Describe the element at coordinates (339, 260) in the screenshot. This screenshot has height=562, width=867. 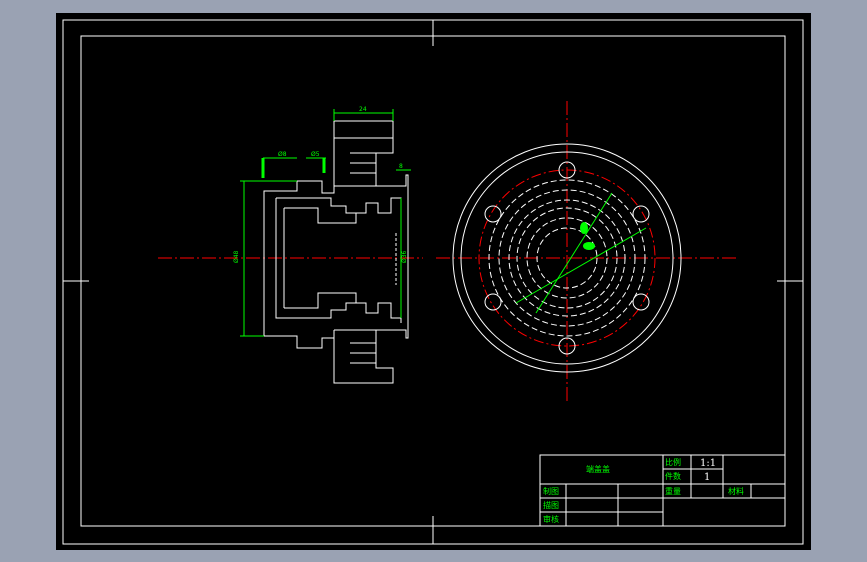
I see `inner-profile-top` at that location.